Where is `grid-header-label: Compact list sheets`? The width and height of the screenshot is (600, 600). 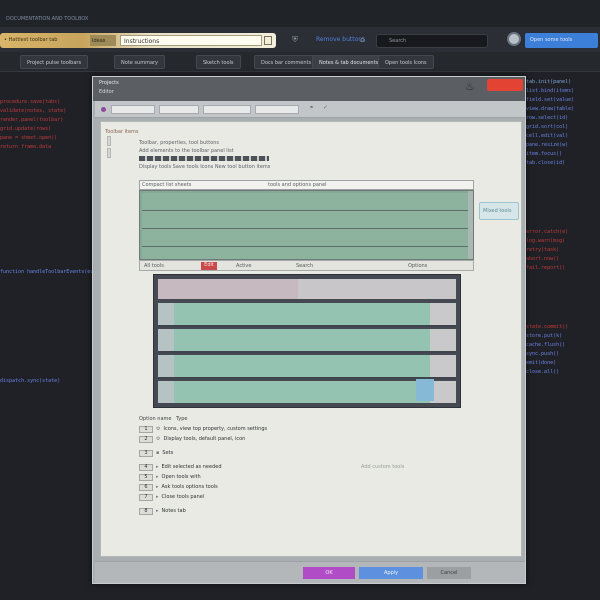 grid-header-label: Compact list sheets is located at coordinates (167, 185).